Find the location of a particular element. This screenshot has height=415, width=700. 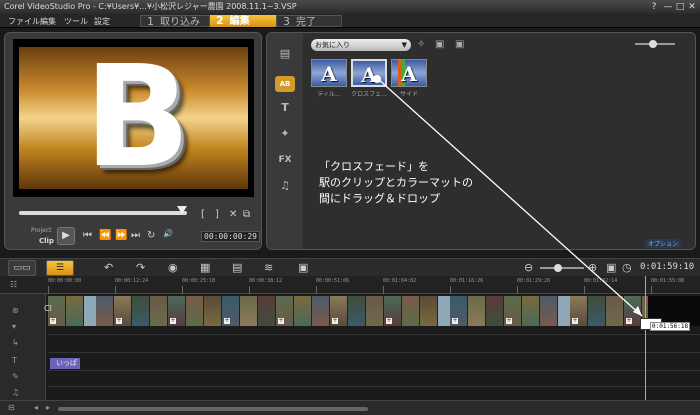

volume-icon: 🔊 is located at coordinates (168, 233).